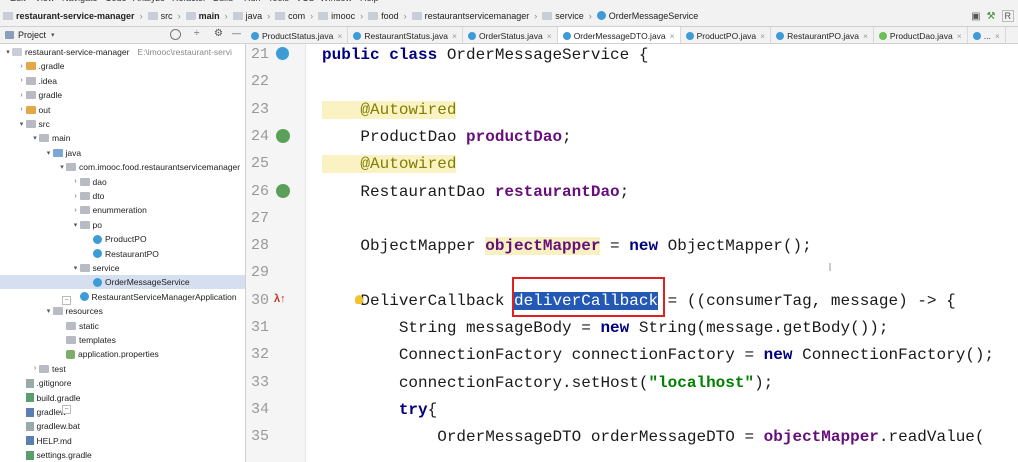 Image resolution: width=1018 pixels, height=462 pixels. Describe the element at coordinates (248, 16) in the screenshot. I see `breadcrumb-item: java` at that location.